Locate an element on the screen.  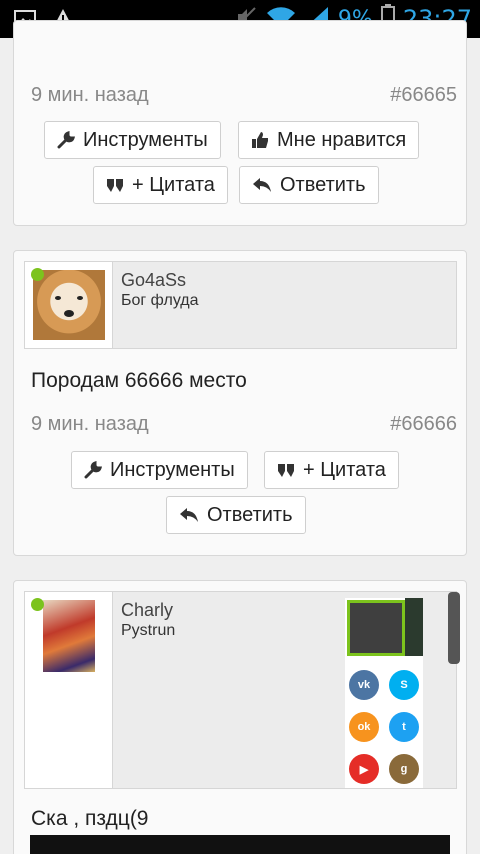
skype-icon: S is located at coordinates (404, 685).